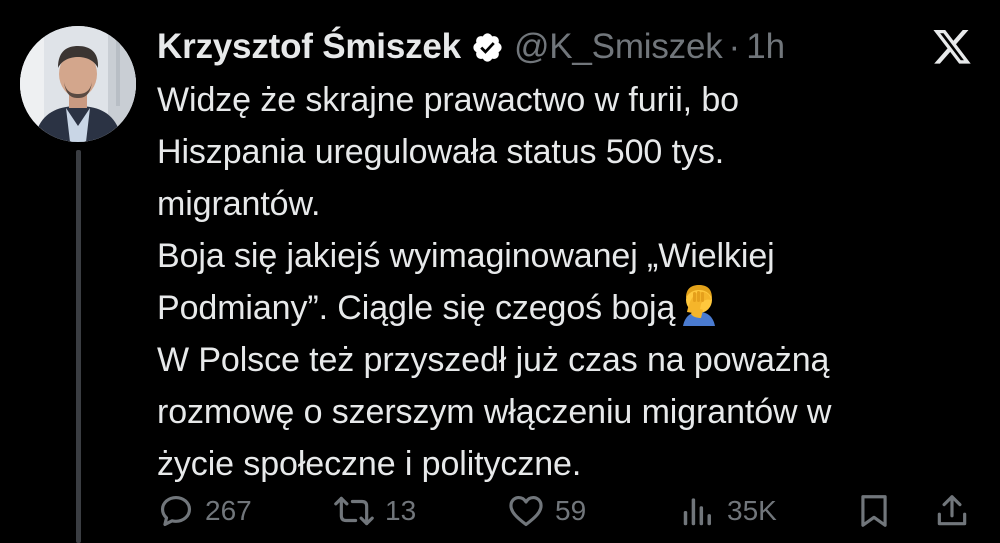 This screenshot has height=543, width=1000. What do you see at coordinates (699, 304) in the screenshot?
I see `face-palm-emoji` at bounding box center [699, 304].